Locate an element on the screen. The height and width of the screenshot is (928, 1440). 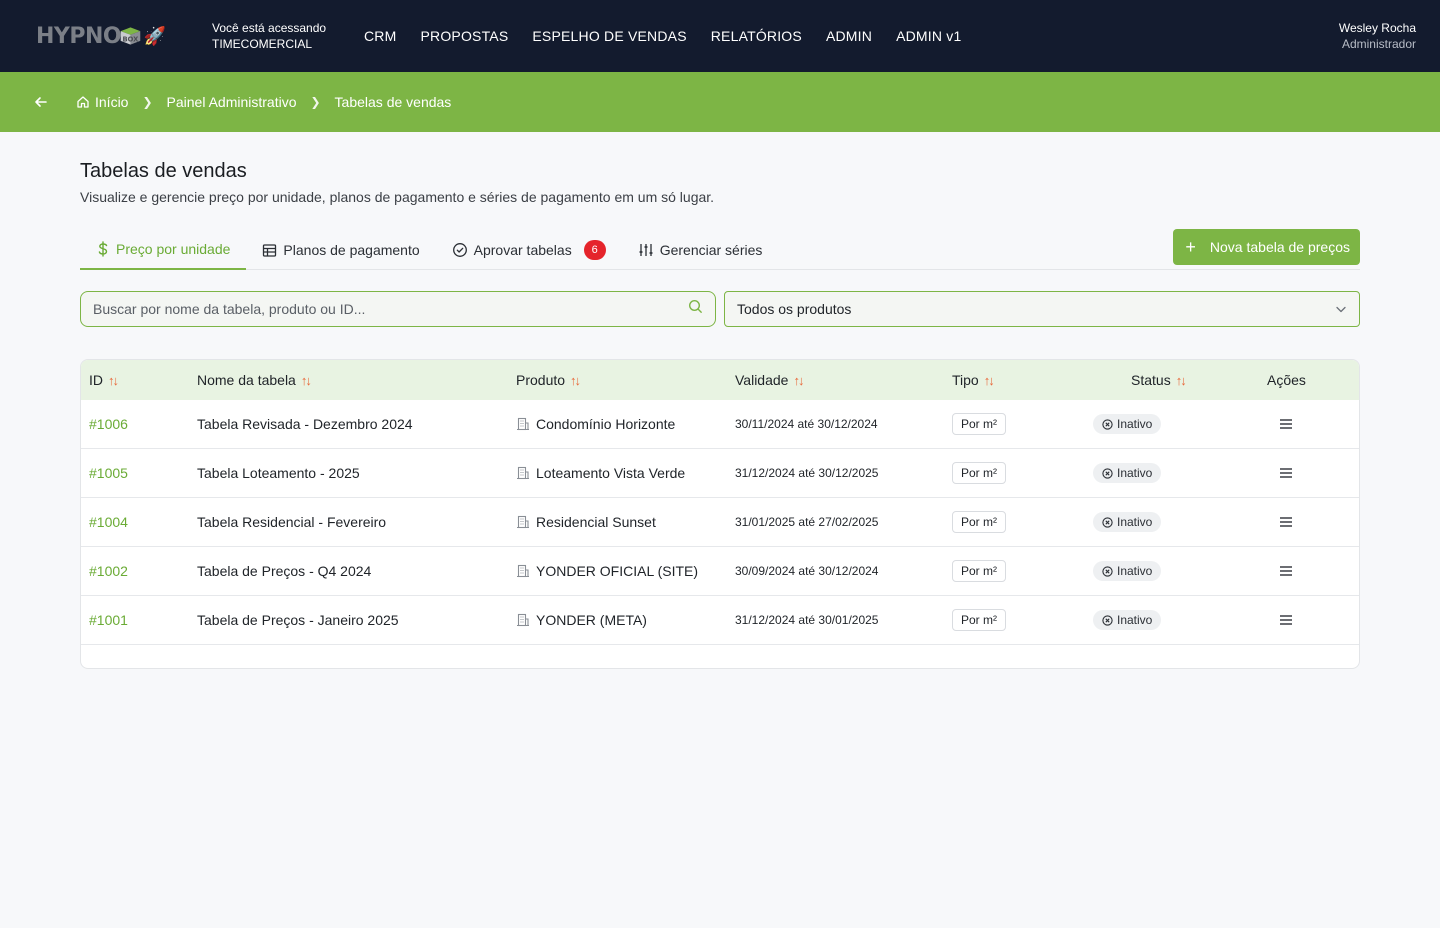
column-type: Tipo ↑↓ is located at coordinates (1024, 380).